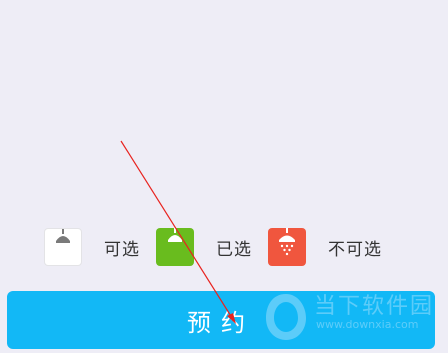 This screenshot has height=353, width=448. I want to click on selected-swatch, so click(175, 247).